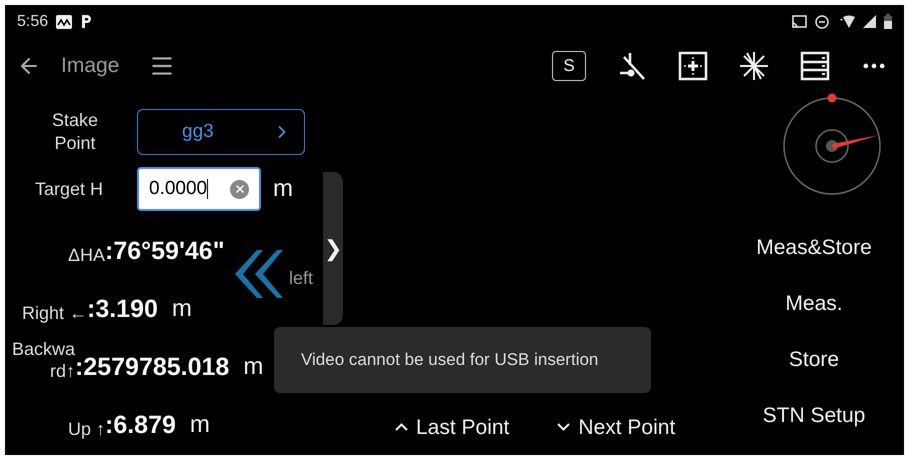 The image size is (909, 460). What do you see at coordinates (42, 360) in the screenshot?
I see `reading-label: Backward↑` at bounding box center [42, 360].